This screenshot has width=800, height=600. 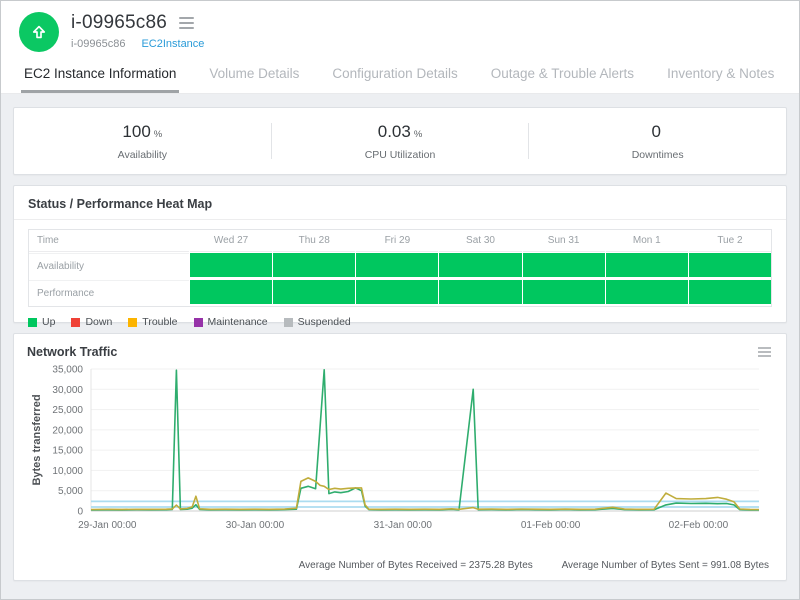 What do you see at coordinates (720, 74) in the screenshot?
I see `tab-inventory-notes: Inventory & Notes` at bounding box center [720, 74].